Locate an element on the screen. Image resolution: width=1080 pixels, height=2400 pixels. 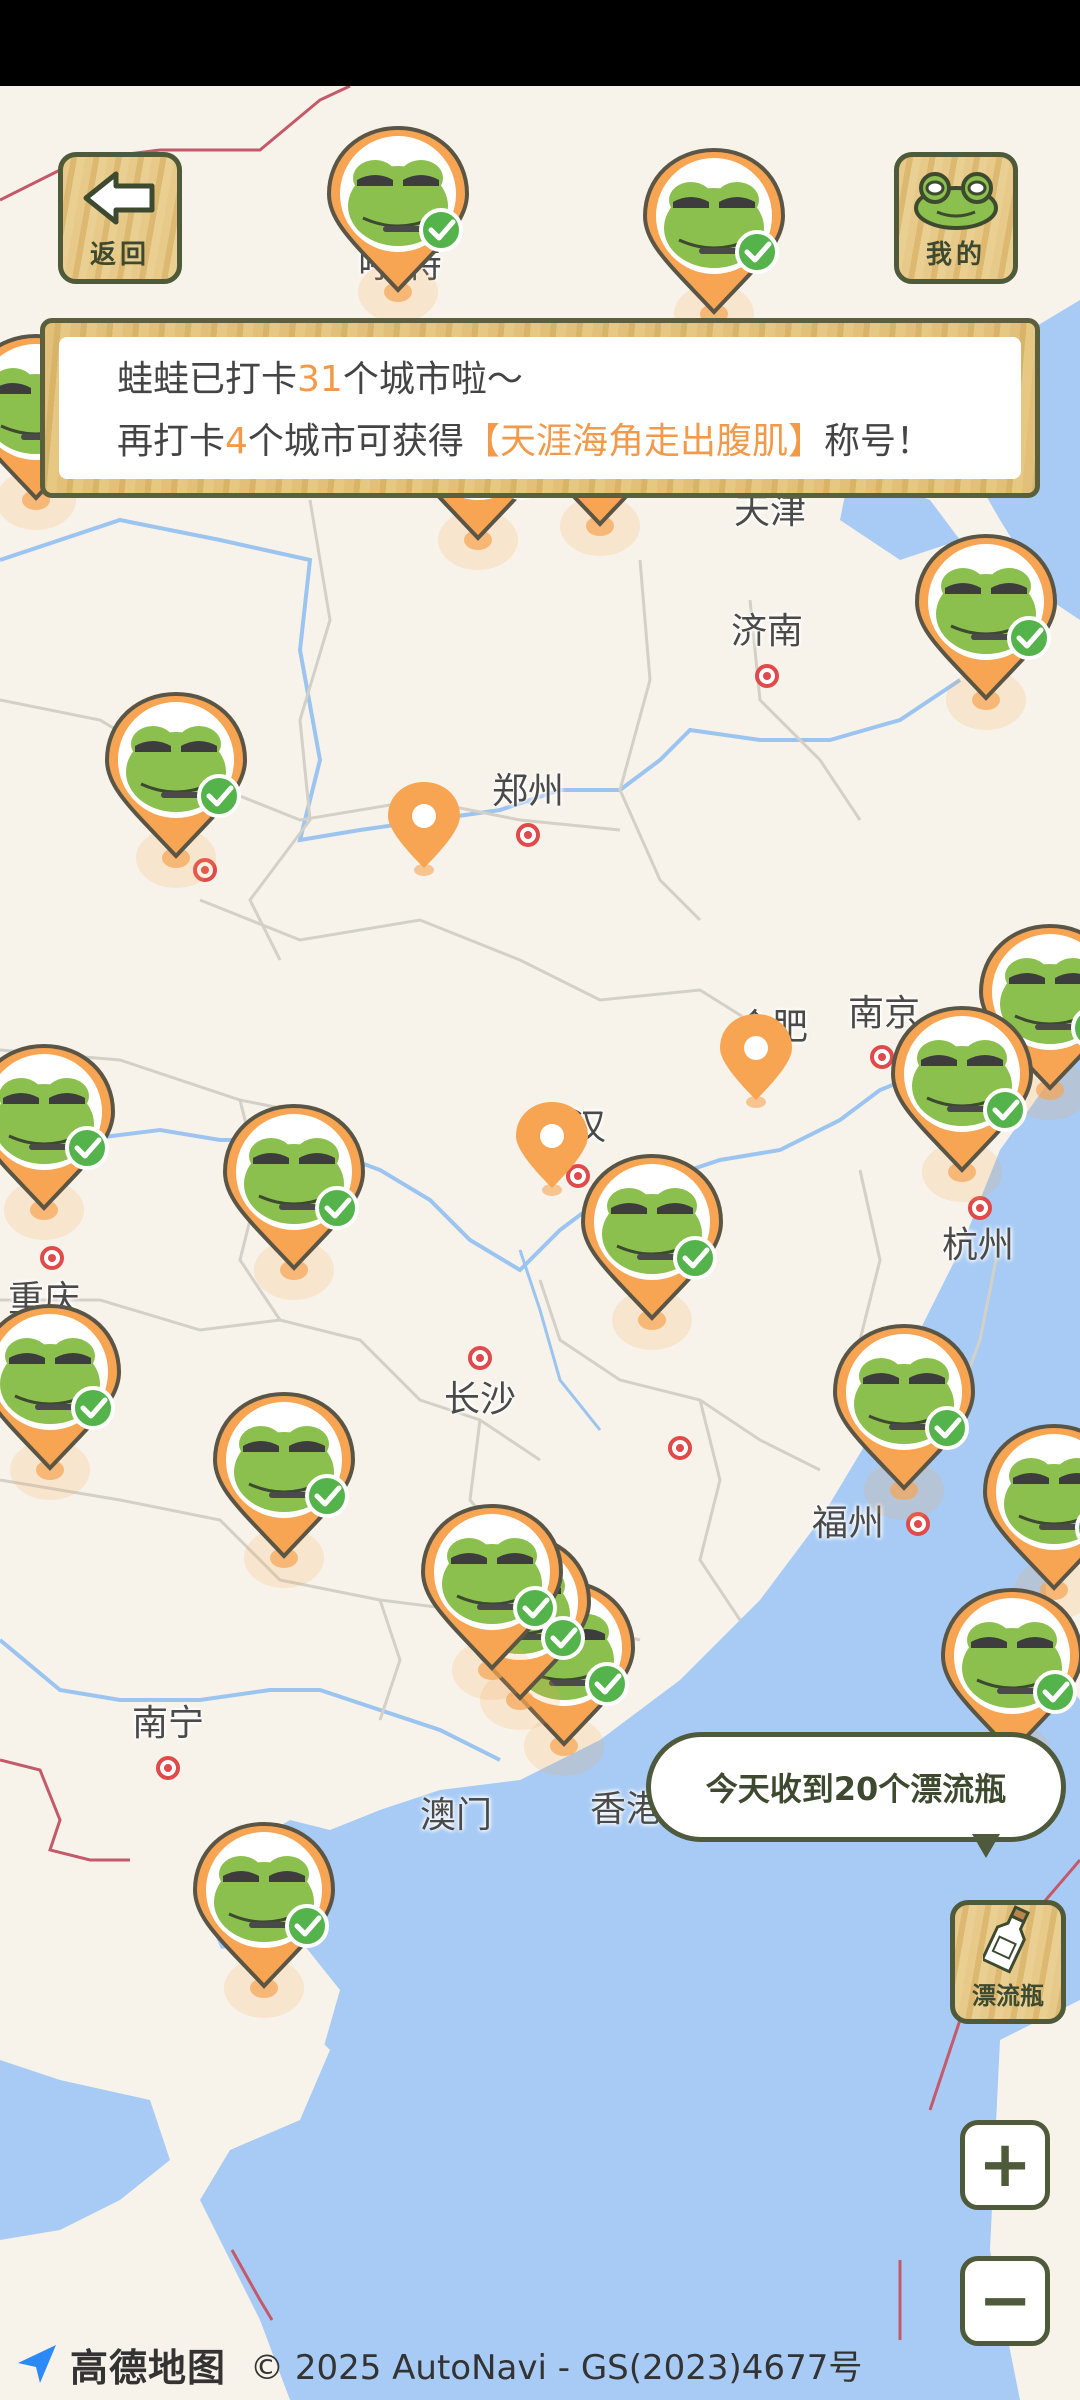
bottle-icon is located at coordinates (1006, 1939).